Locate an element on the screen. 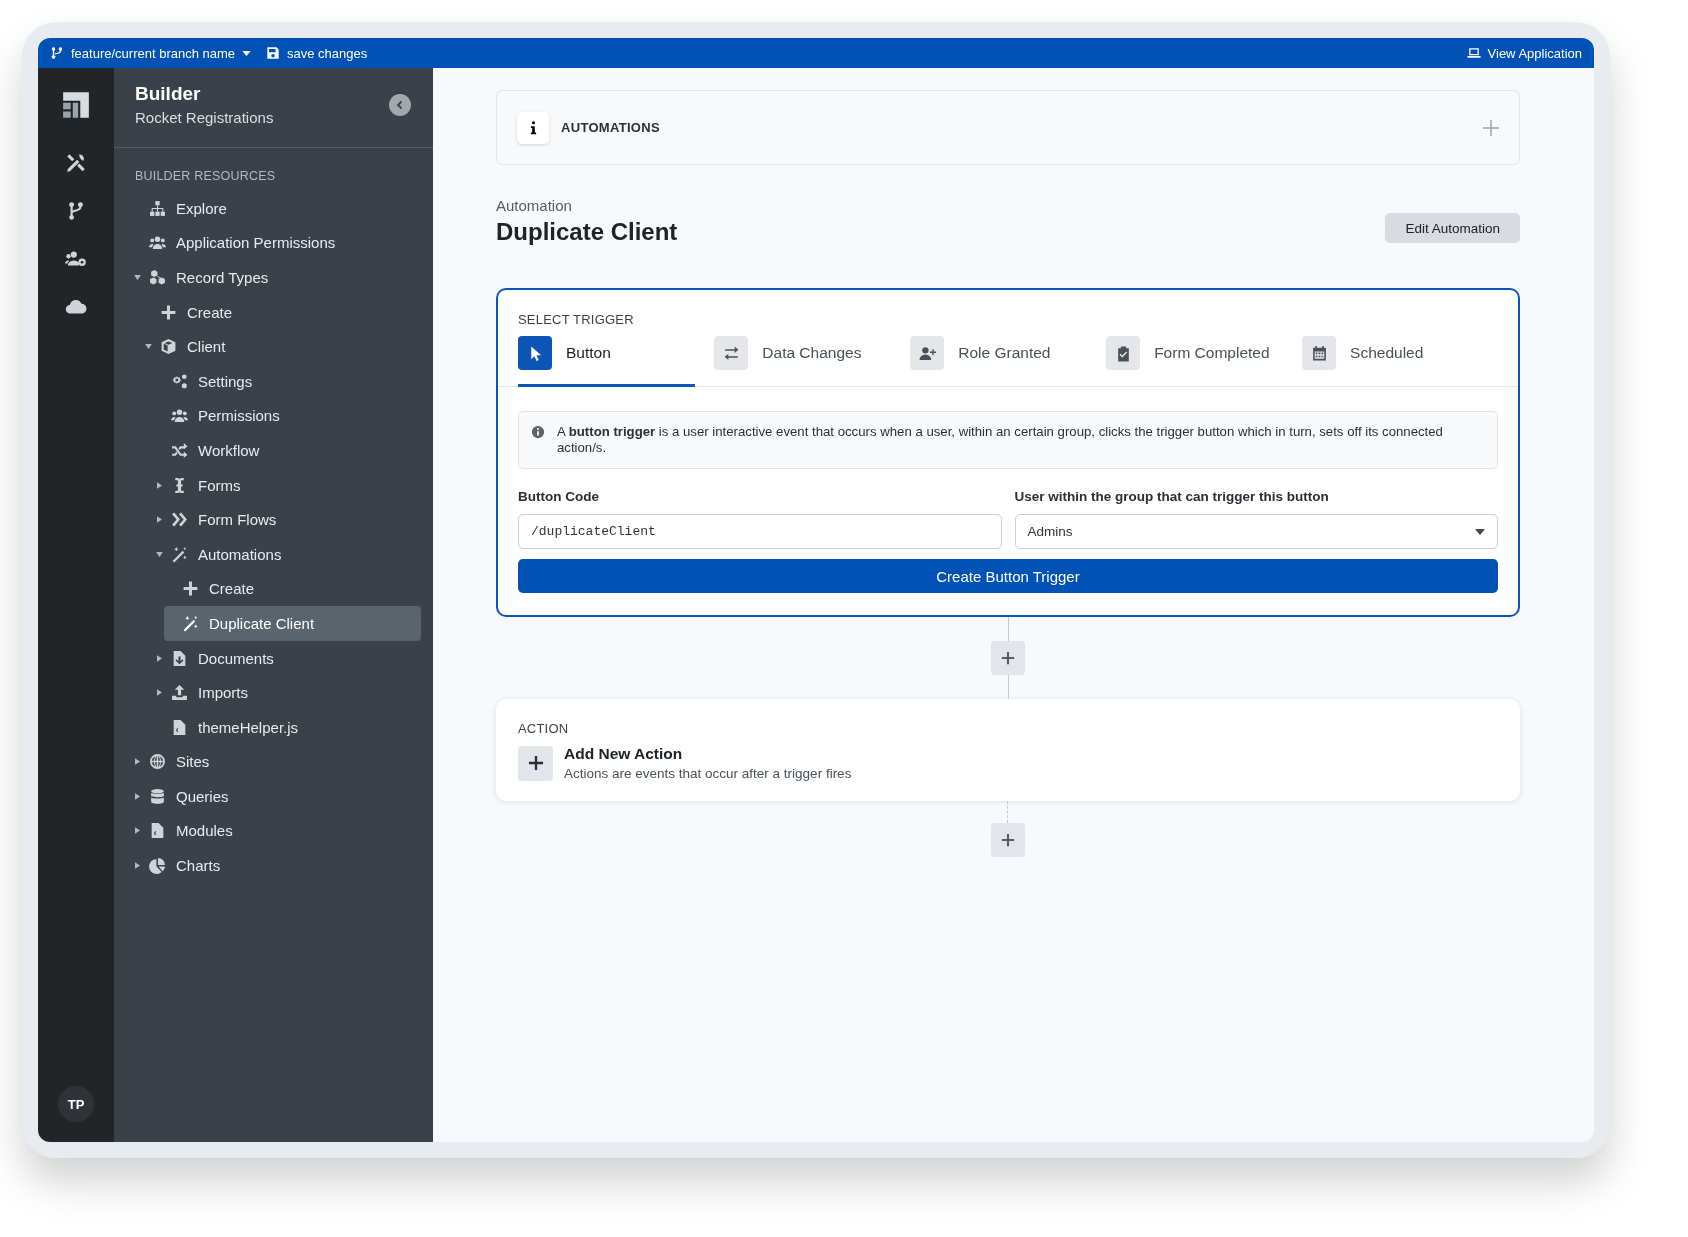 The width and height of the screenshot is (1688, 1237). field-label: User within the group that can trigger this button is located at coordinates (1172, 496).